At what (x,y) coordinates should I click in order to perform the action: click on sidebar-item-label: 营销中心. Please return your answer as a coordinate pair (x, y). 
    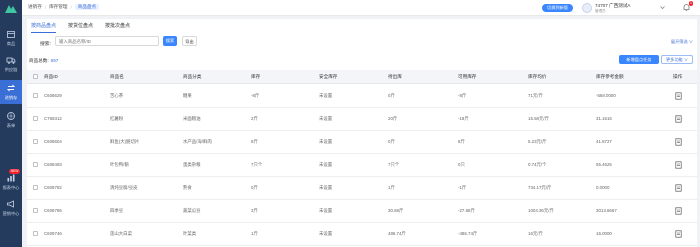
    Looking at the image, I should click on (11, 213).